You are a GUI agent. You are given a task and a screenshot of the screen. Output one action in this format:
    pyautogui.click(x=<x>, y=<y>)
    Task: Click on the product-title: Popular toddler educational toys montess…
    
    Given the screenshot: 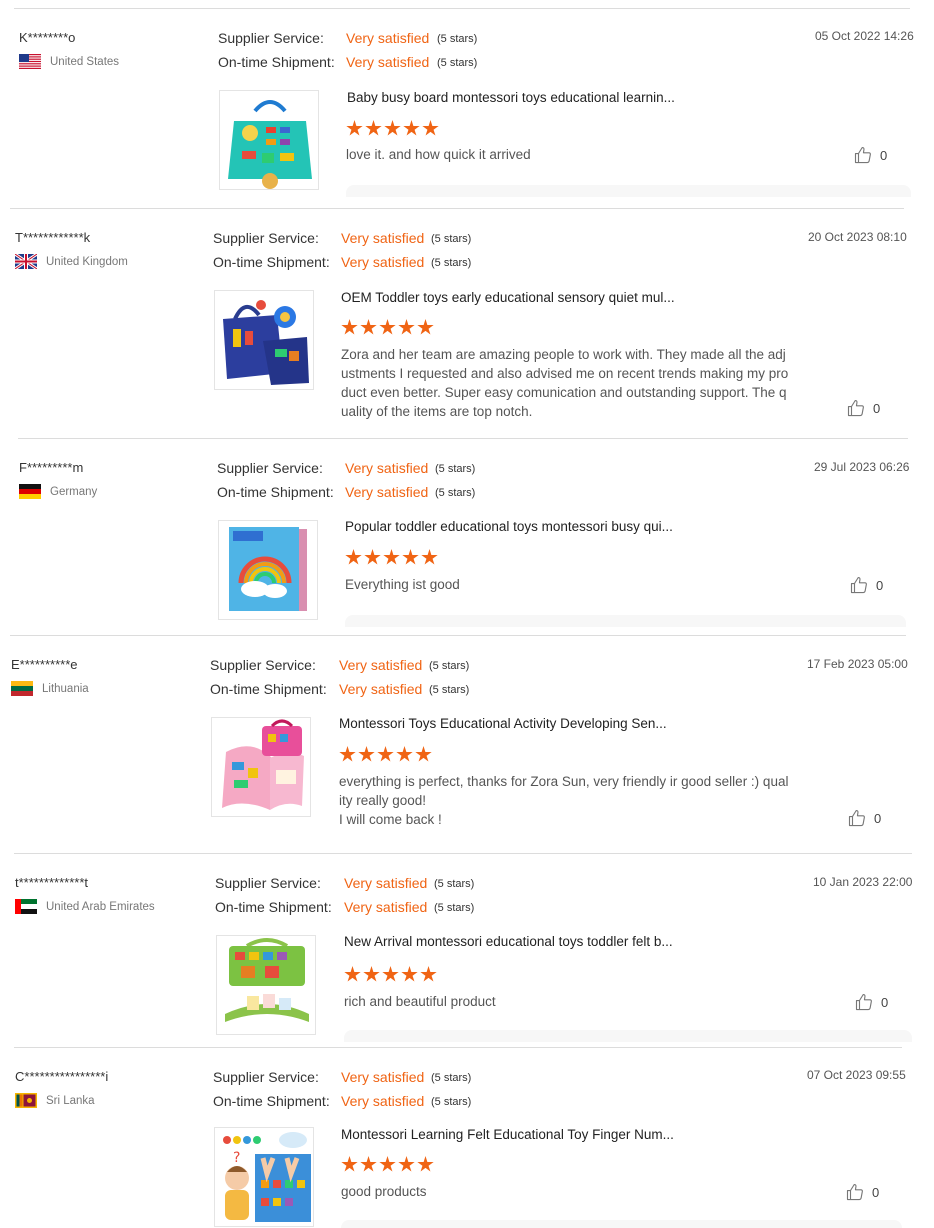 What is the action you would take?
    pyautogui.click(x=509, y=526)
    